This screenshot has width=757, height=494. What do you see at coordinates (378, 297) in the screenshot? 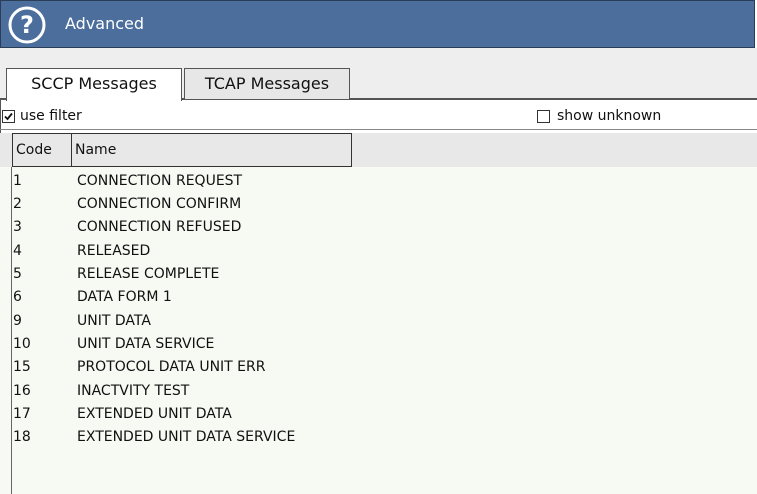
I see `table-row: 6 DATA FORM 1` at bounding box center [378, 297].